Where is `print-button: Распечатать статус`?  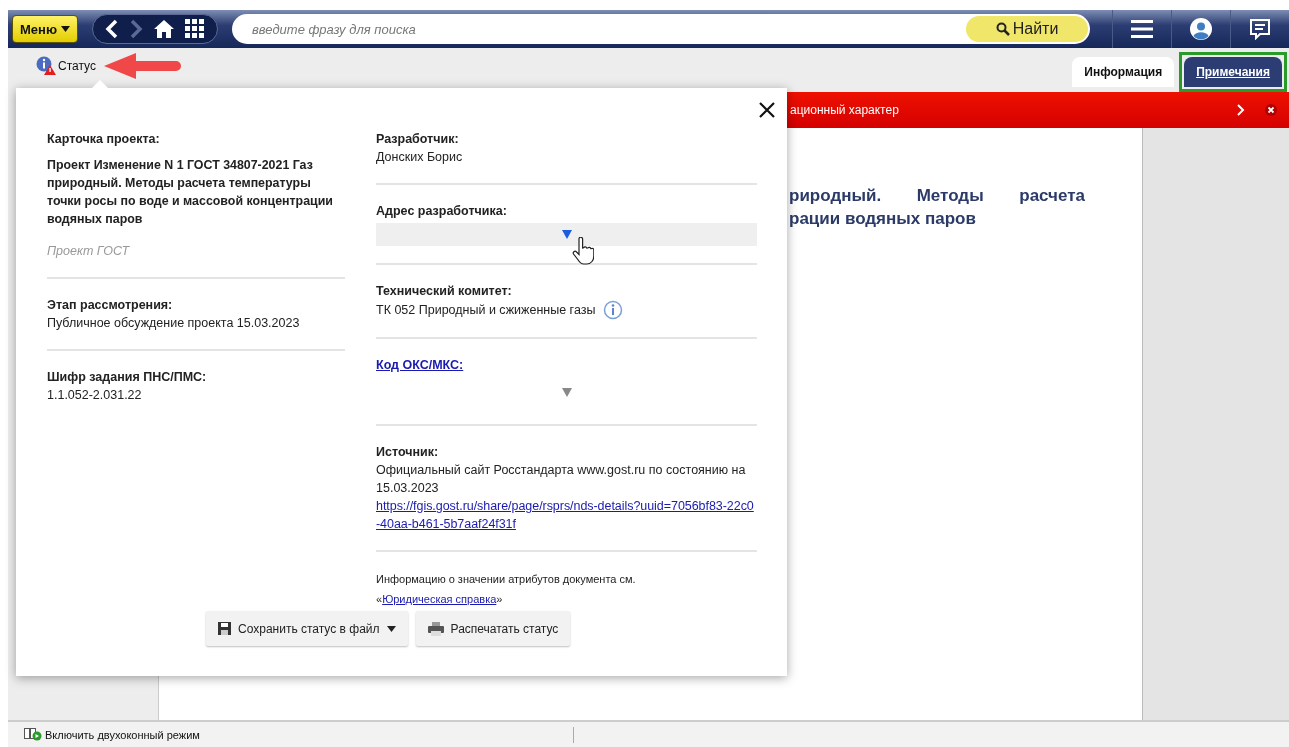
print-button: Распечатать статус is located at coordinates (493, 628).